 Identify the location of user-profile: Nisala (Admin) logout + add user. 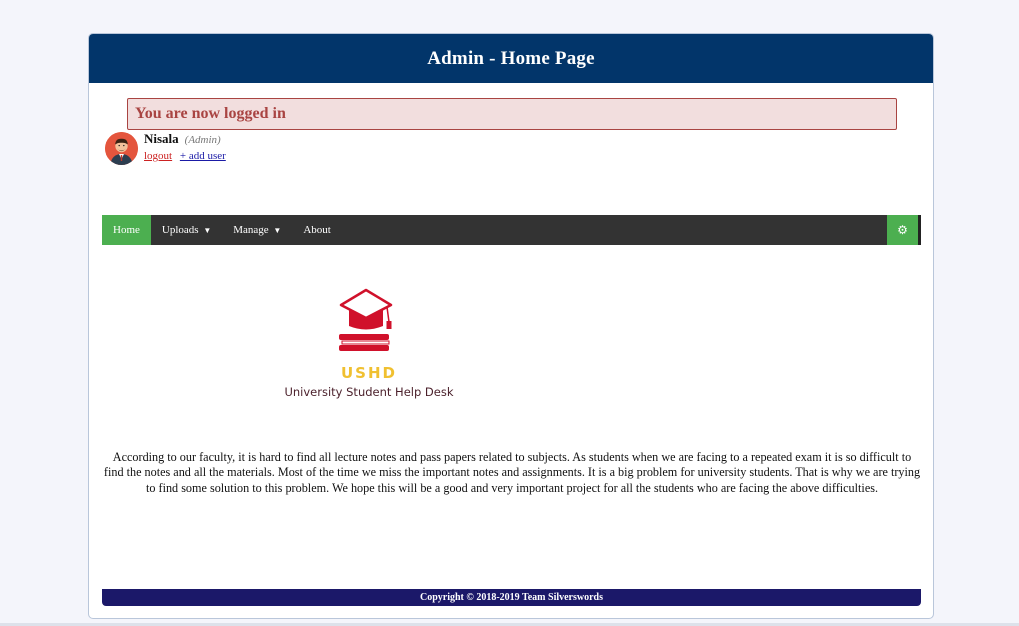
(165, 150).